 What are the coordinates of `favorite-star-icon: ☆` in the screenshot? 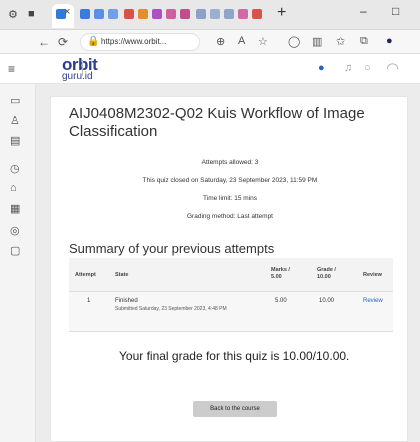 It's located at (263, 41).